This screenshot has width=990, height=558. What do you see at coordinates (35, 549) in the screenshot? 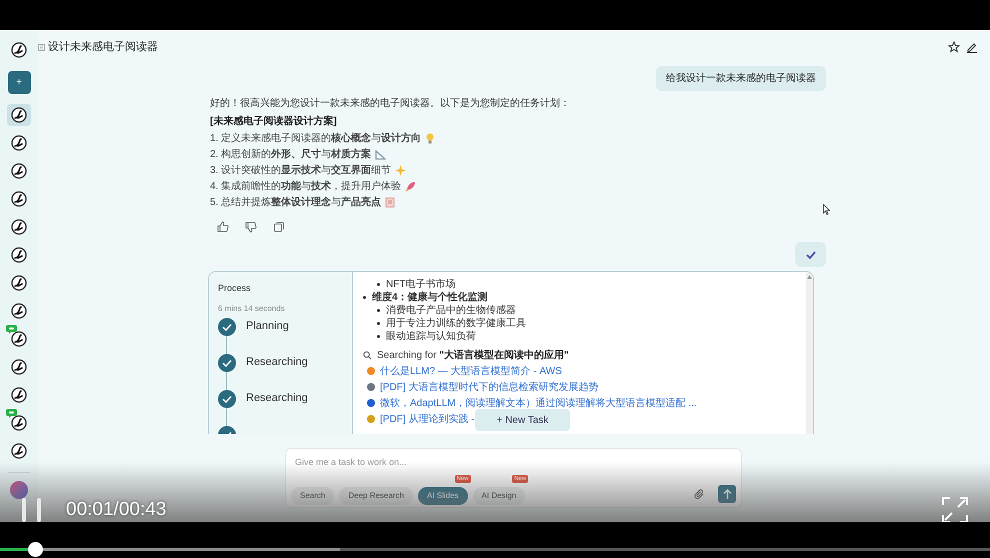
I see `progress-thumb` at bounding box center [35, 549].